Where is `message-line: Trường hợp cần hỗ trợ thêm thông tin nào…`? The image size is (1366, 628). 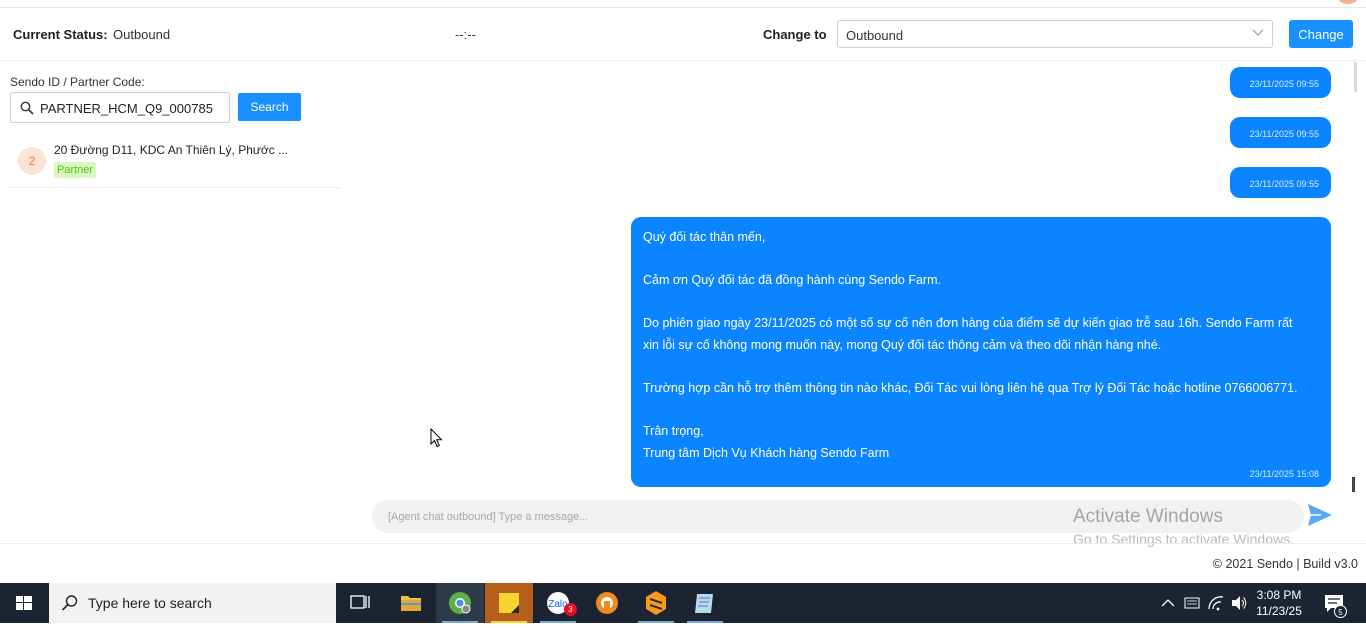 message-line: Trường hợp cần hỗ trợ thêm thông tin nào… is located at coordinates (970, 388).